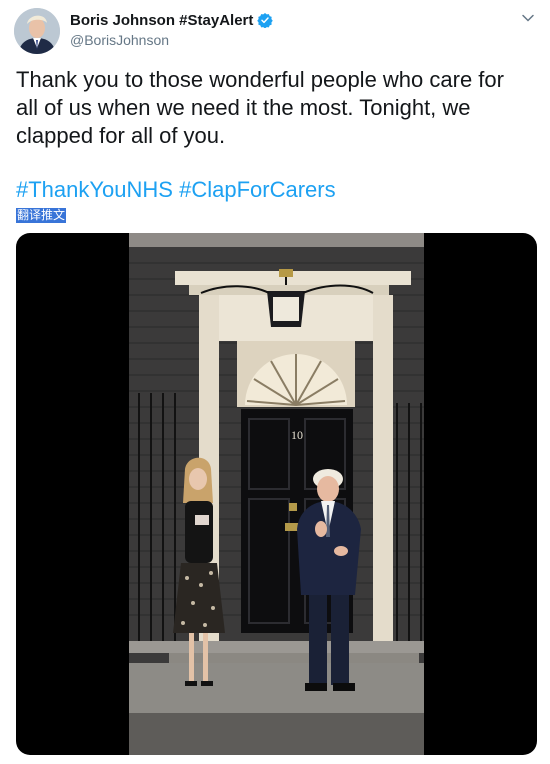  I want to click on author-handle: @BorisJohnson, so click(171, 40).